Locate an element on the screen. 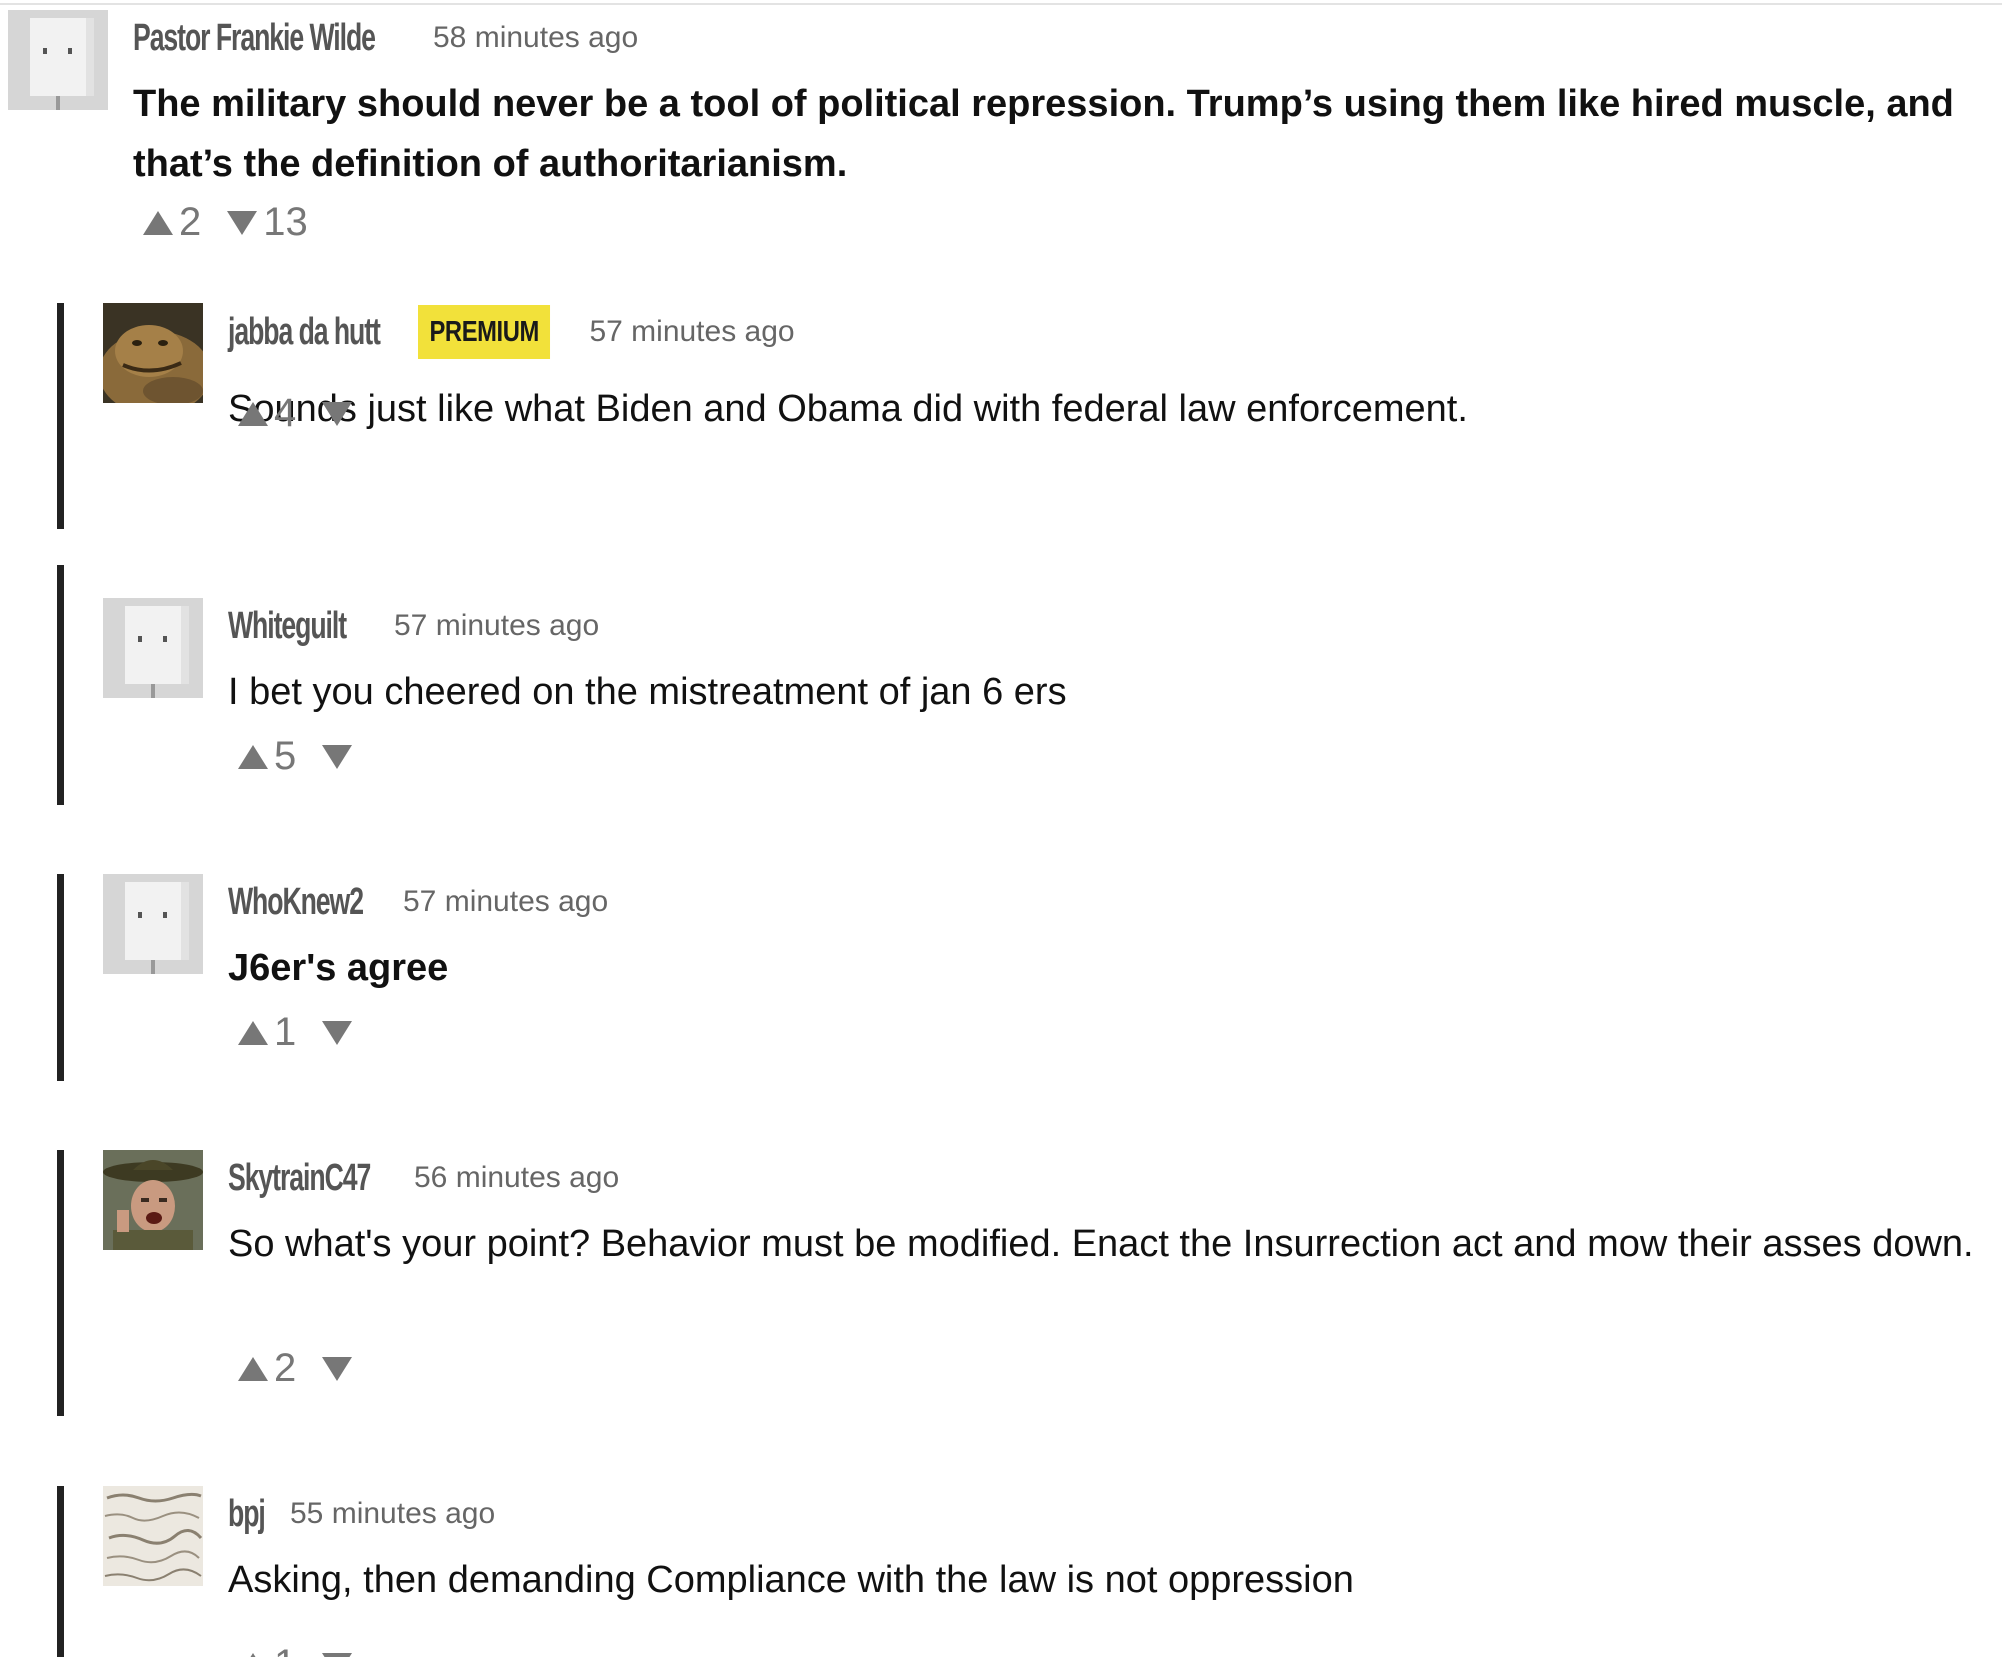  comment-timestamp: 55 minutes ago is located at coordinates (392, 1514).